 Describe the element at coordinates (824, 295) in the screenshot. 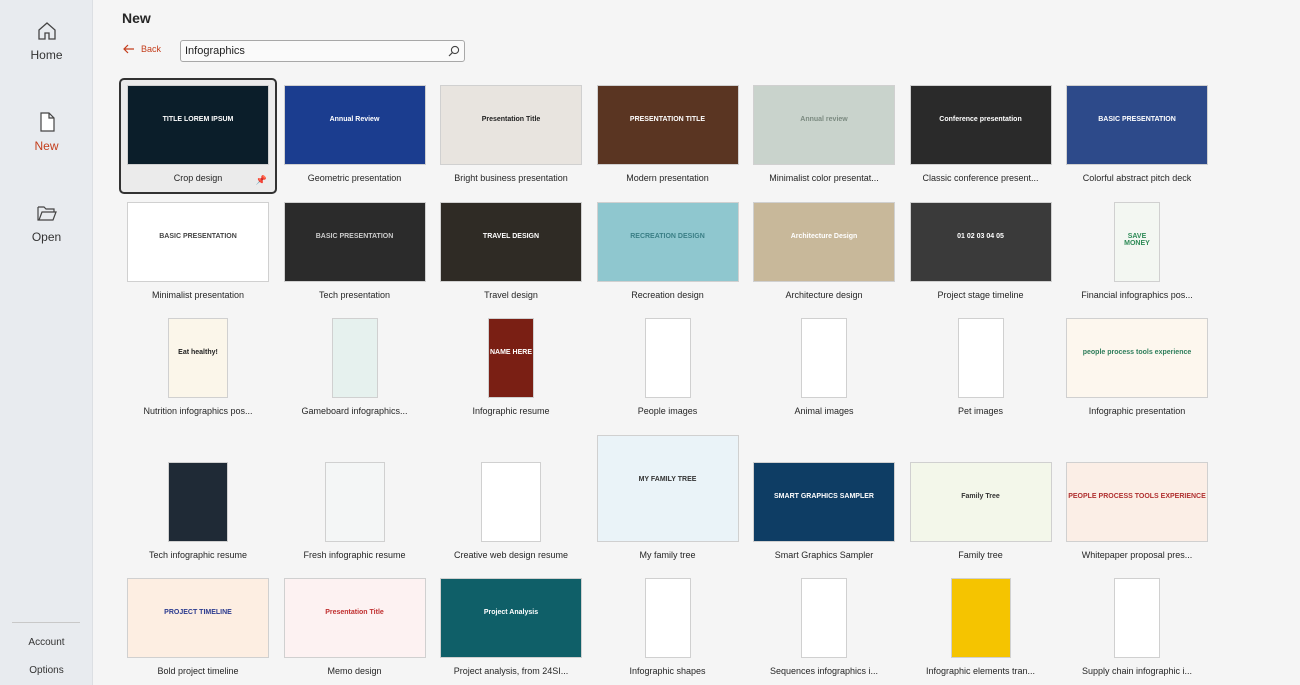

I see `template-name: Architecture design` at that location.